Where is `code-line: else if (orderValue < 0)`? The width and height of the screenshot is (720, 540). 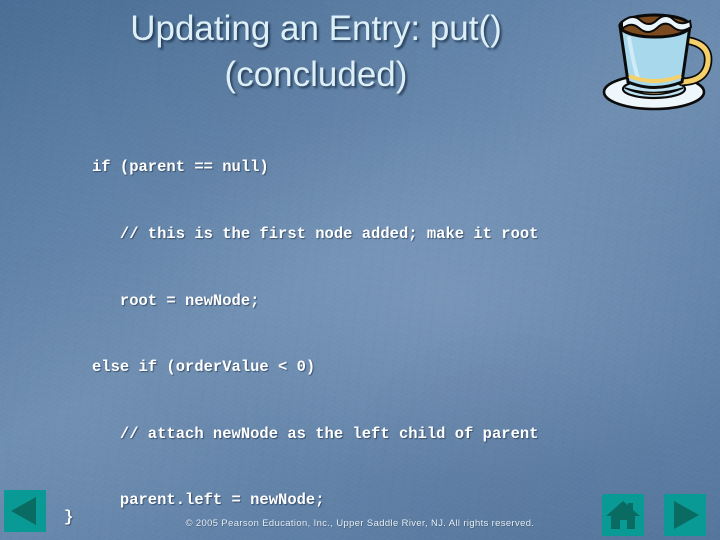 code-line: else if (orderValue < 0) is located at coordinates (204, 367).